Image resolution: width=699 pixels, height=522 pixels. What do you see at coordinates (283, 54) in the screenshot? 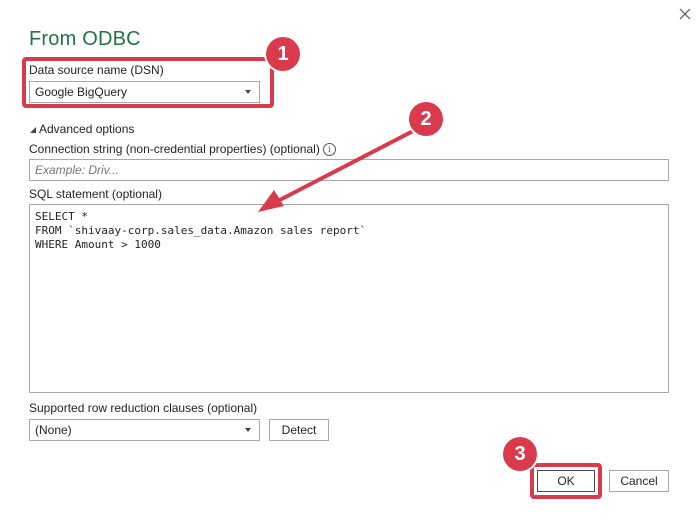
I see `annotation-badge-1: 1` at bounding box center [283, 54].